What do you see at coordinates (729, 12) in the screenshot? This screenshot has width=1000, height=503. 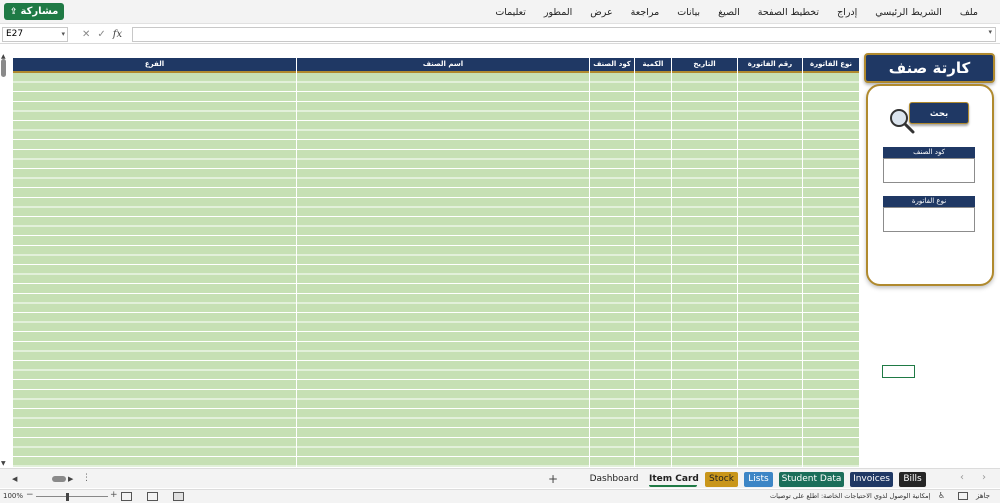 I see `menu-formulas: الصيغ` at bounding box center [729, 12].